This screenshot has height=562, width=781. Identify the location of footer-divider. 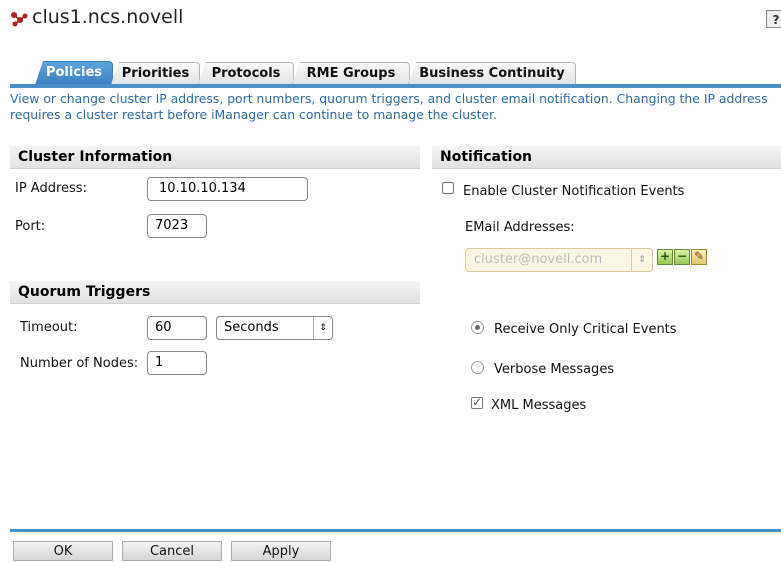
(395, 530).